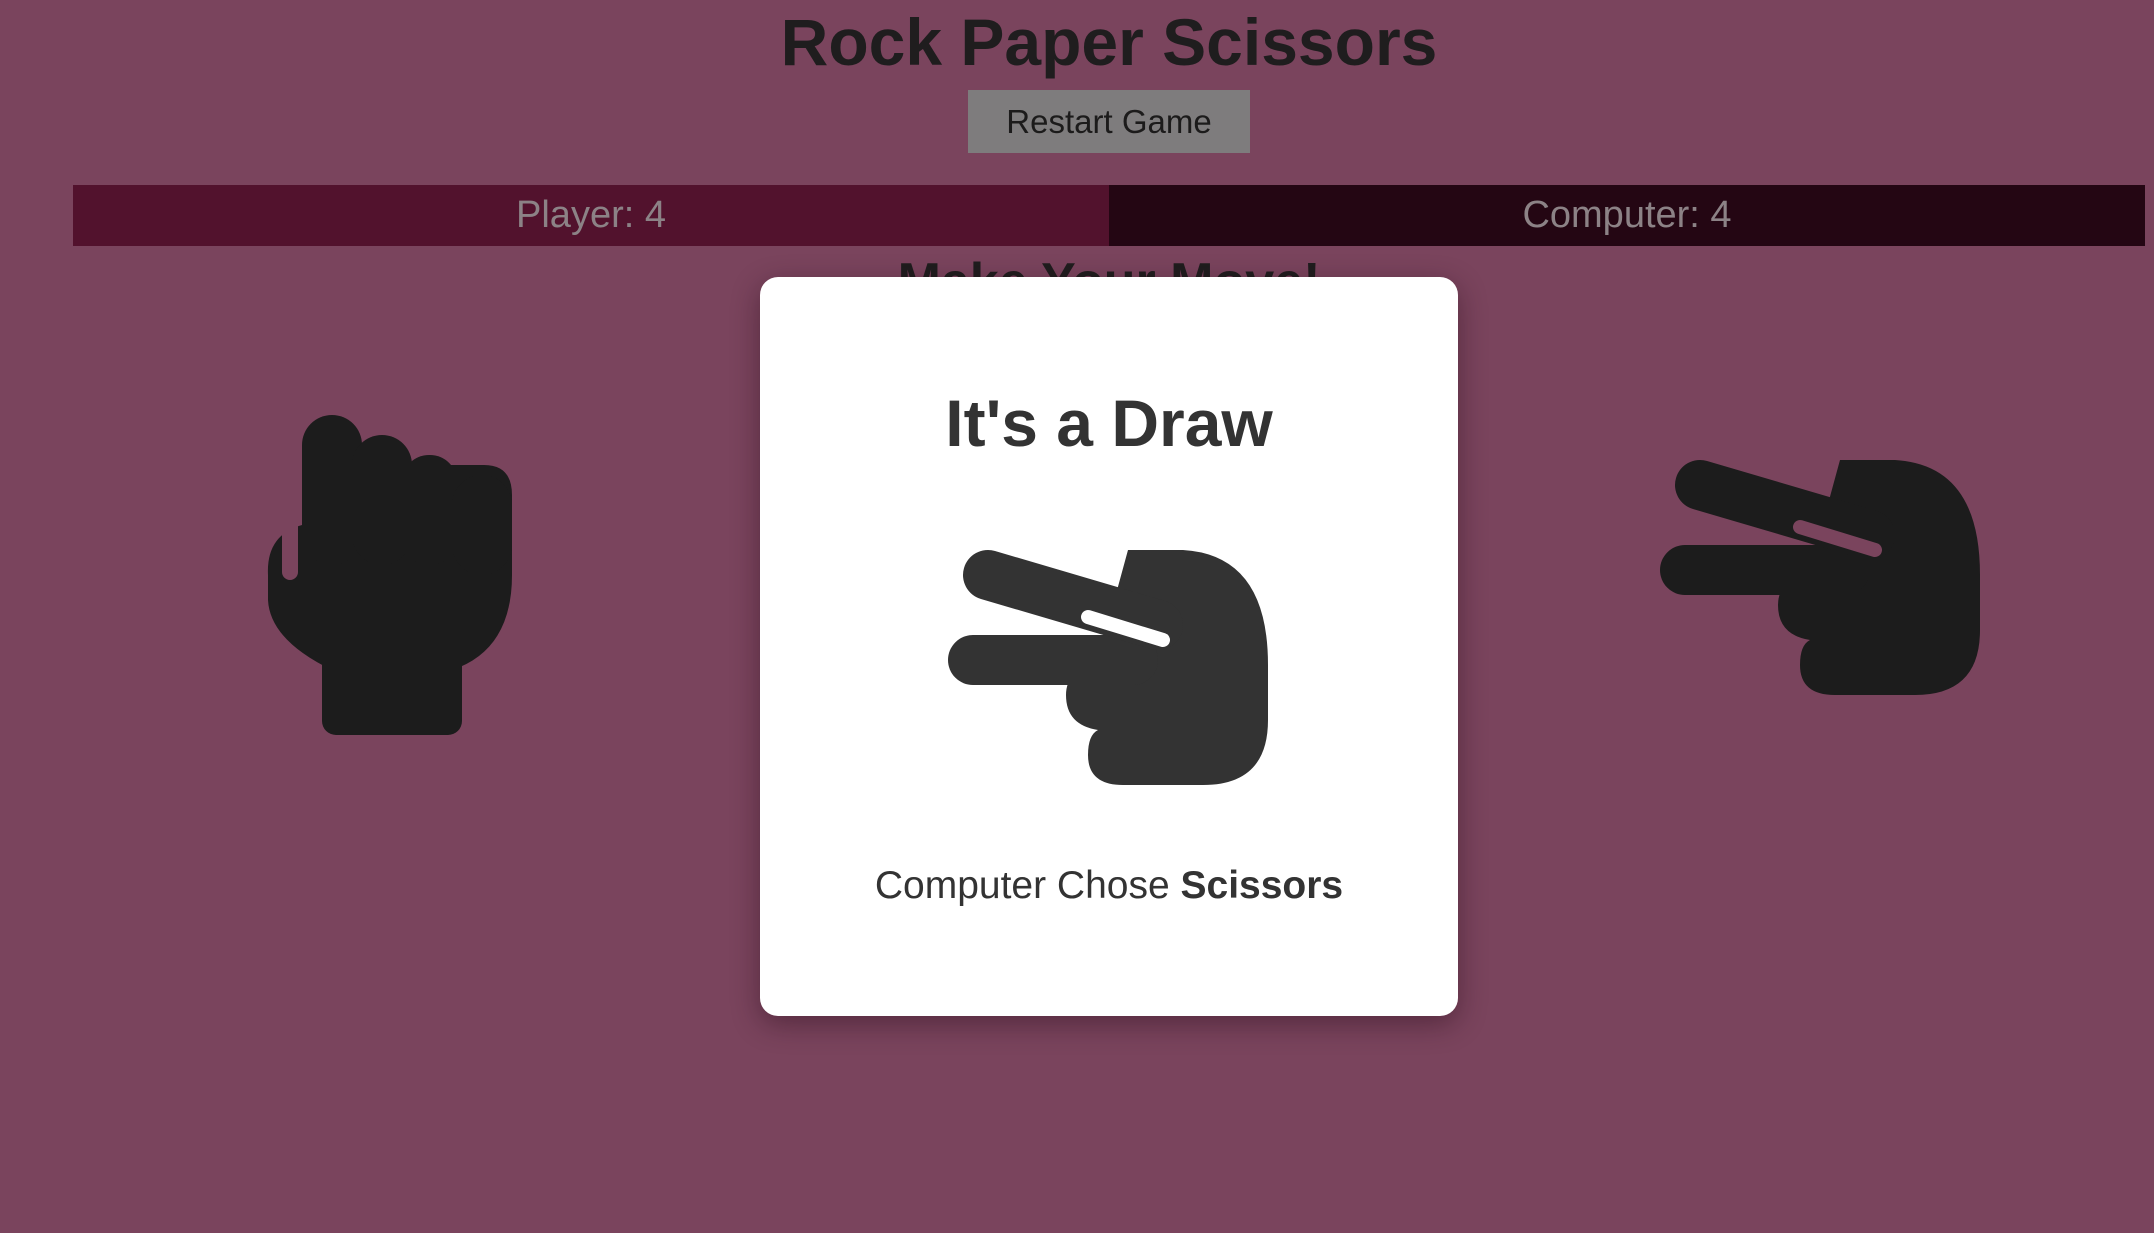  I want to click on choice-scissors, so click(1822, 580).